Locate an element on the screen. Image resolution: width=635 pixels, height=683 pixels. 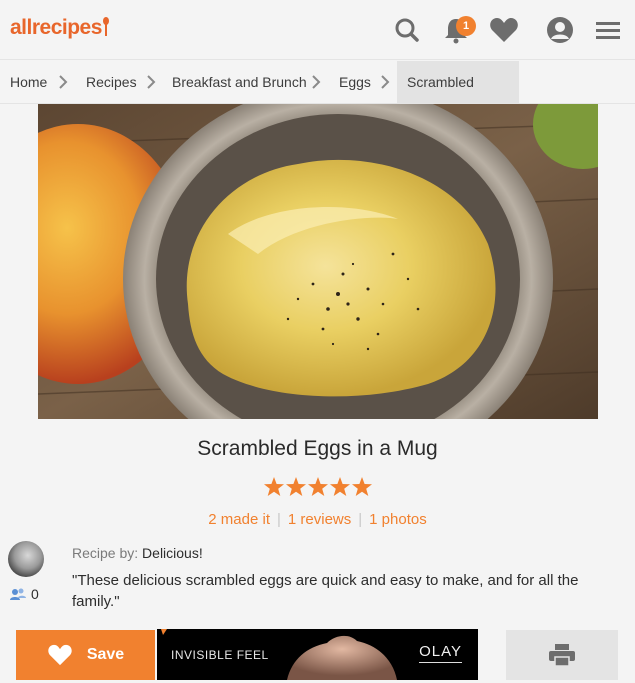
printer-icon is located at coordinates (562, 655).